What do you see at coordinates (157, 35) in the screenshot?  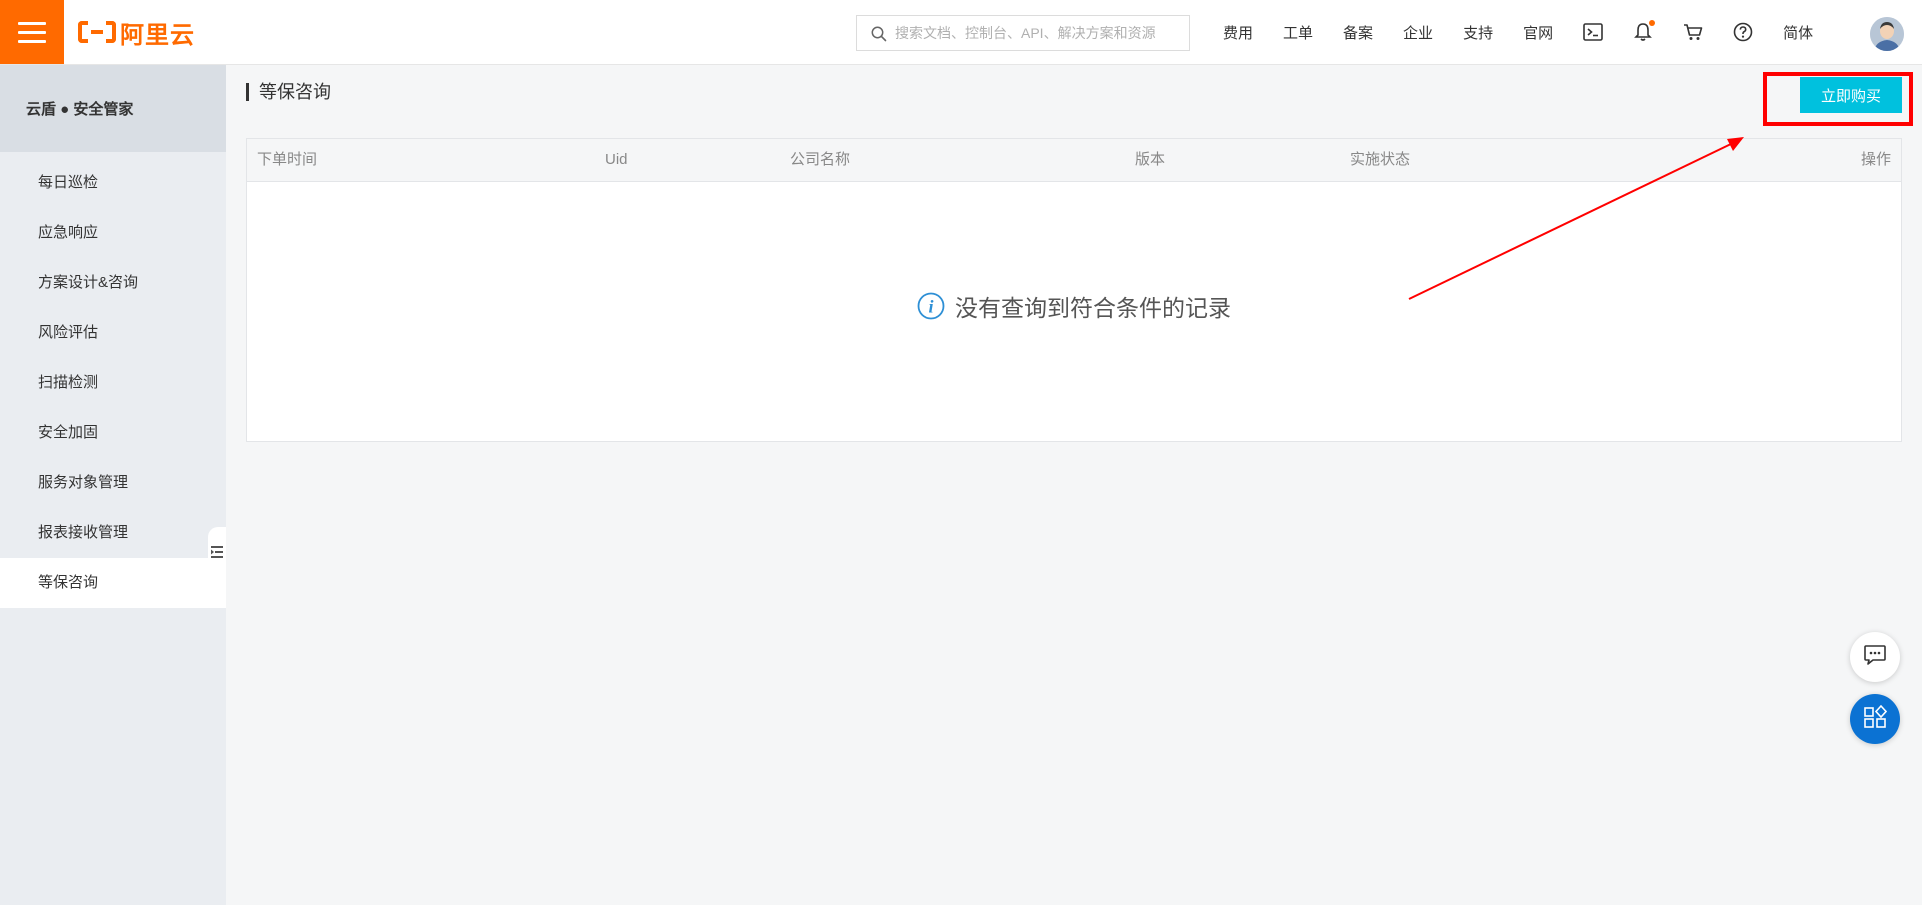 I see `logo-text: 阿里云` at bounding box center [157, 35].